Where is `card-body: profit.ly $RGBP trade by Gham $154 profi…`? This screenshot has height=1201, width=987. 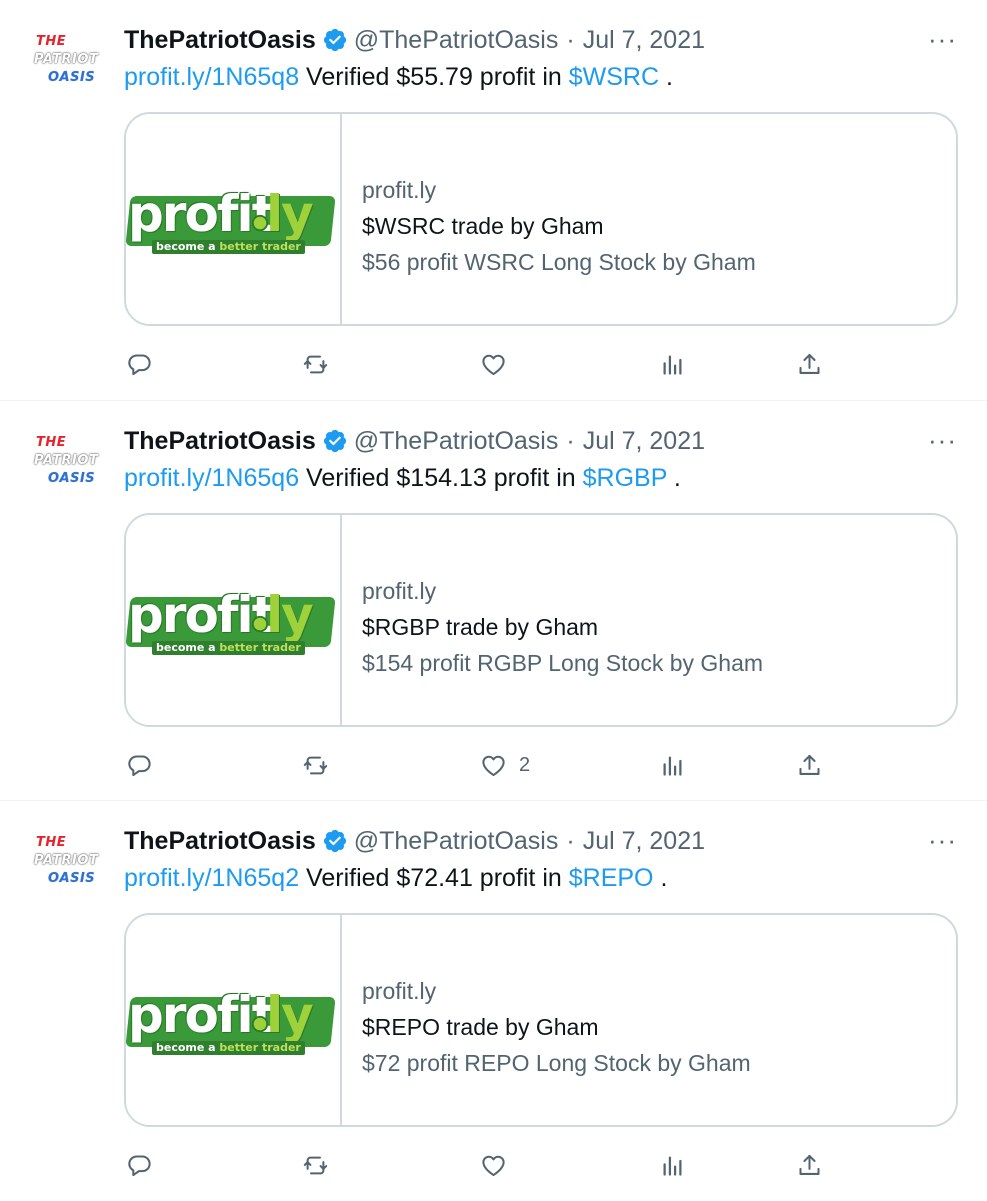
card-body: profit.ly $RGBP trade by Gham $154 profi… is located at coordinates (654, 627).